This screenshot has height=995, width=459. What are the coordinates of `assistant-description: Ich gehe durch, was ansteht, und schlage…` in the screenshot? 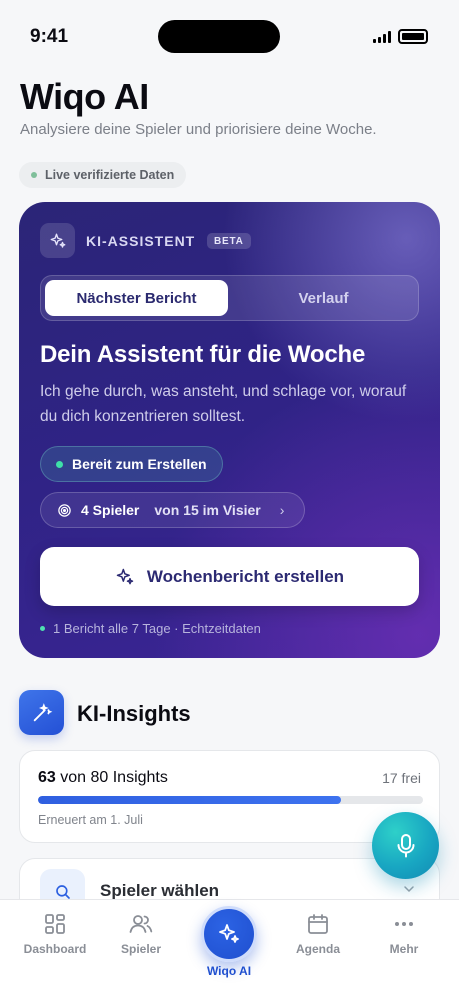 It's located at (223, 404).